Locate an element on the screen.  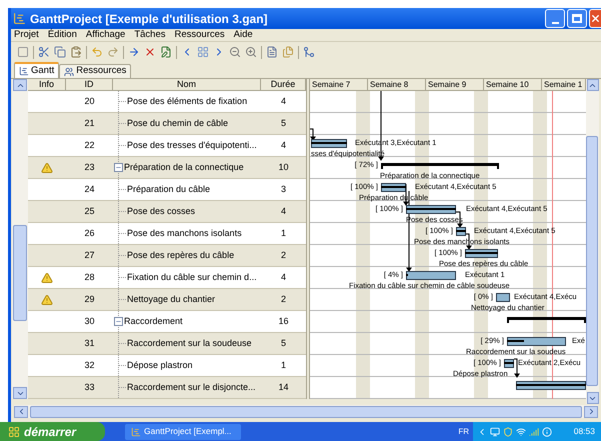
task-name: Pose du chemin de câble is located at coordinates (177, 123).